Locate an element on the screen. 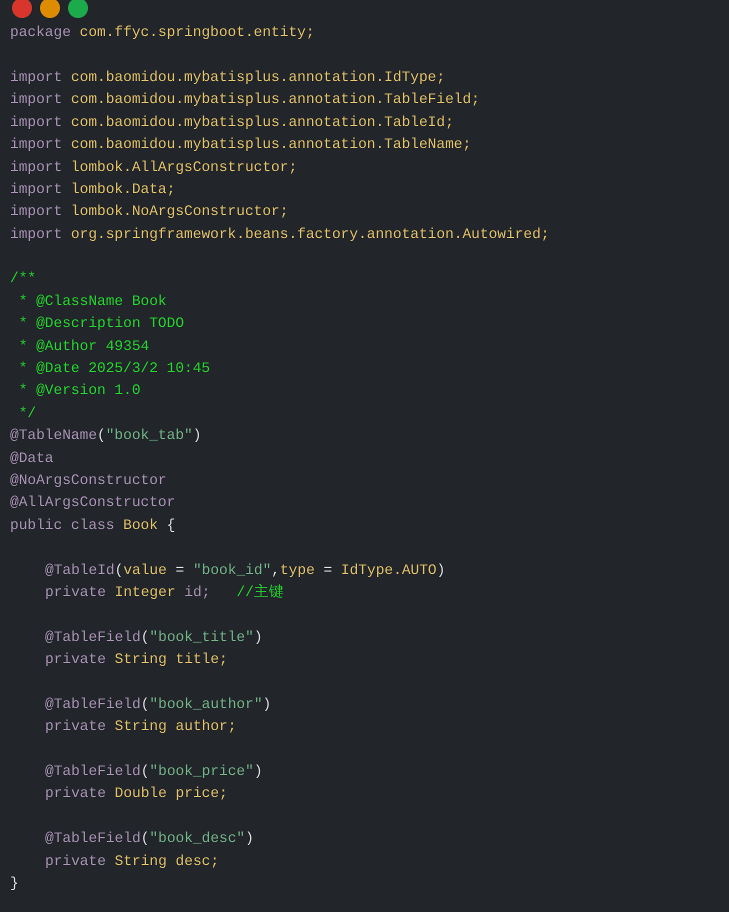 The image size is (729, 912). code-line: private Integer id; //主键 is located at coordinates (164, 593).